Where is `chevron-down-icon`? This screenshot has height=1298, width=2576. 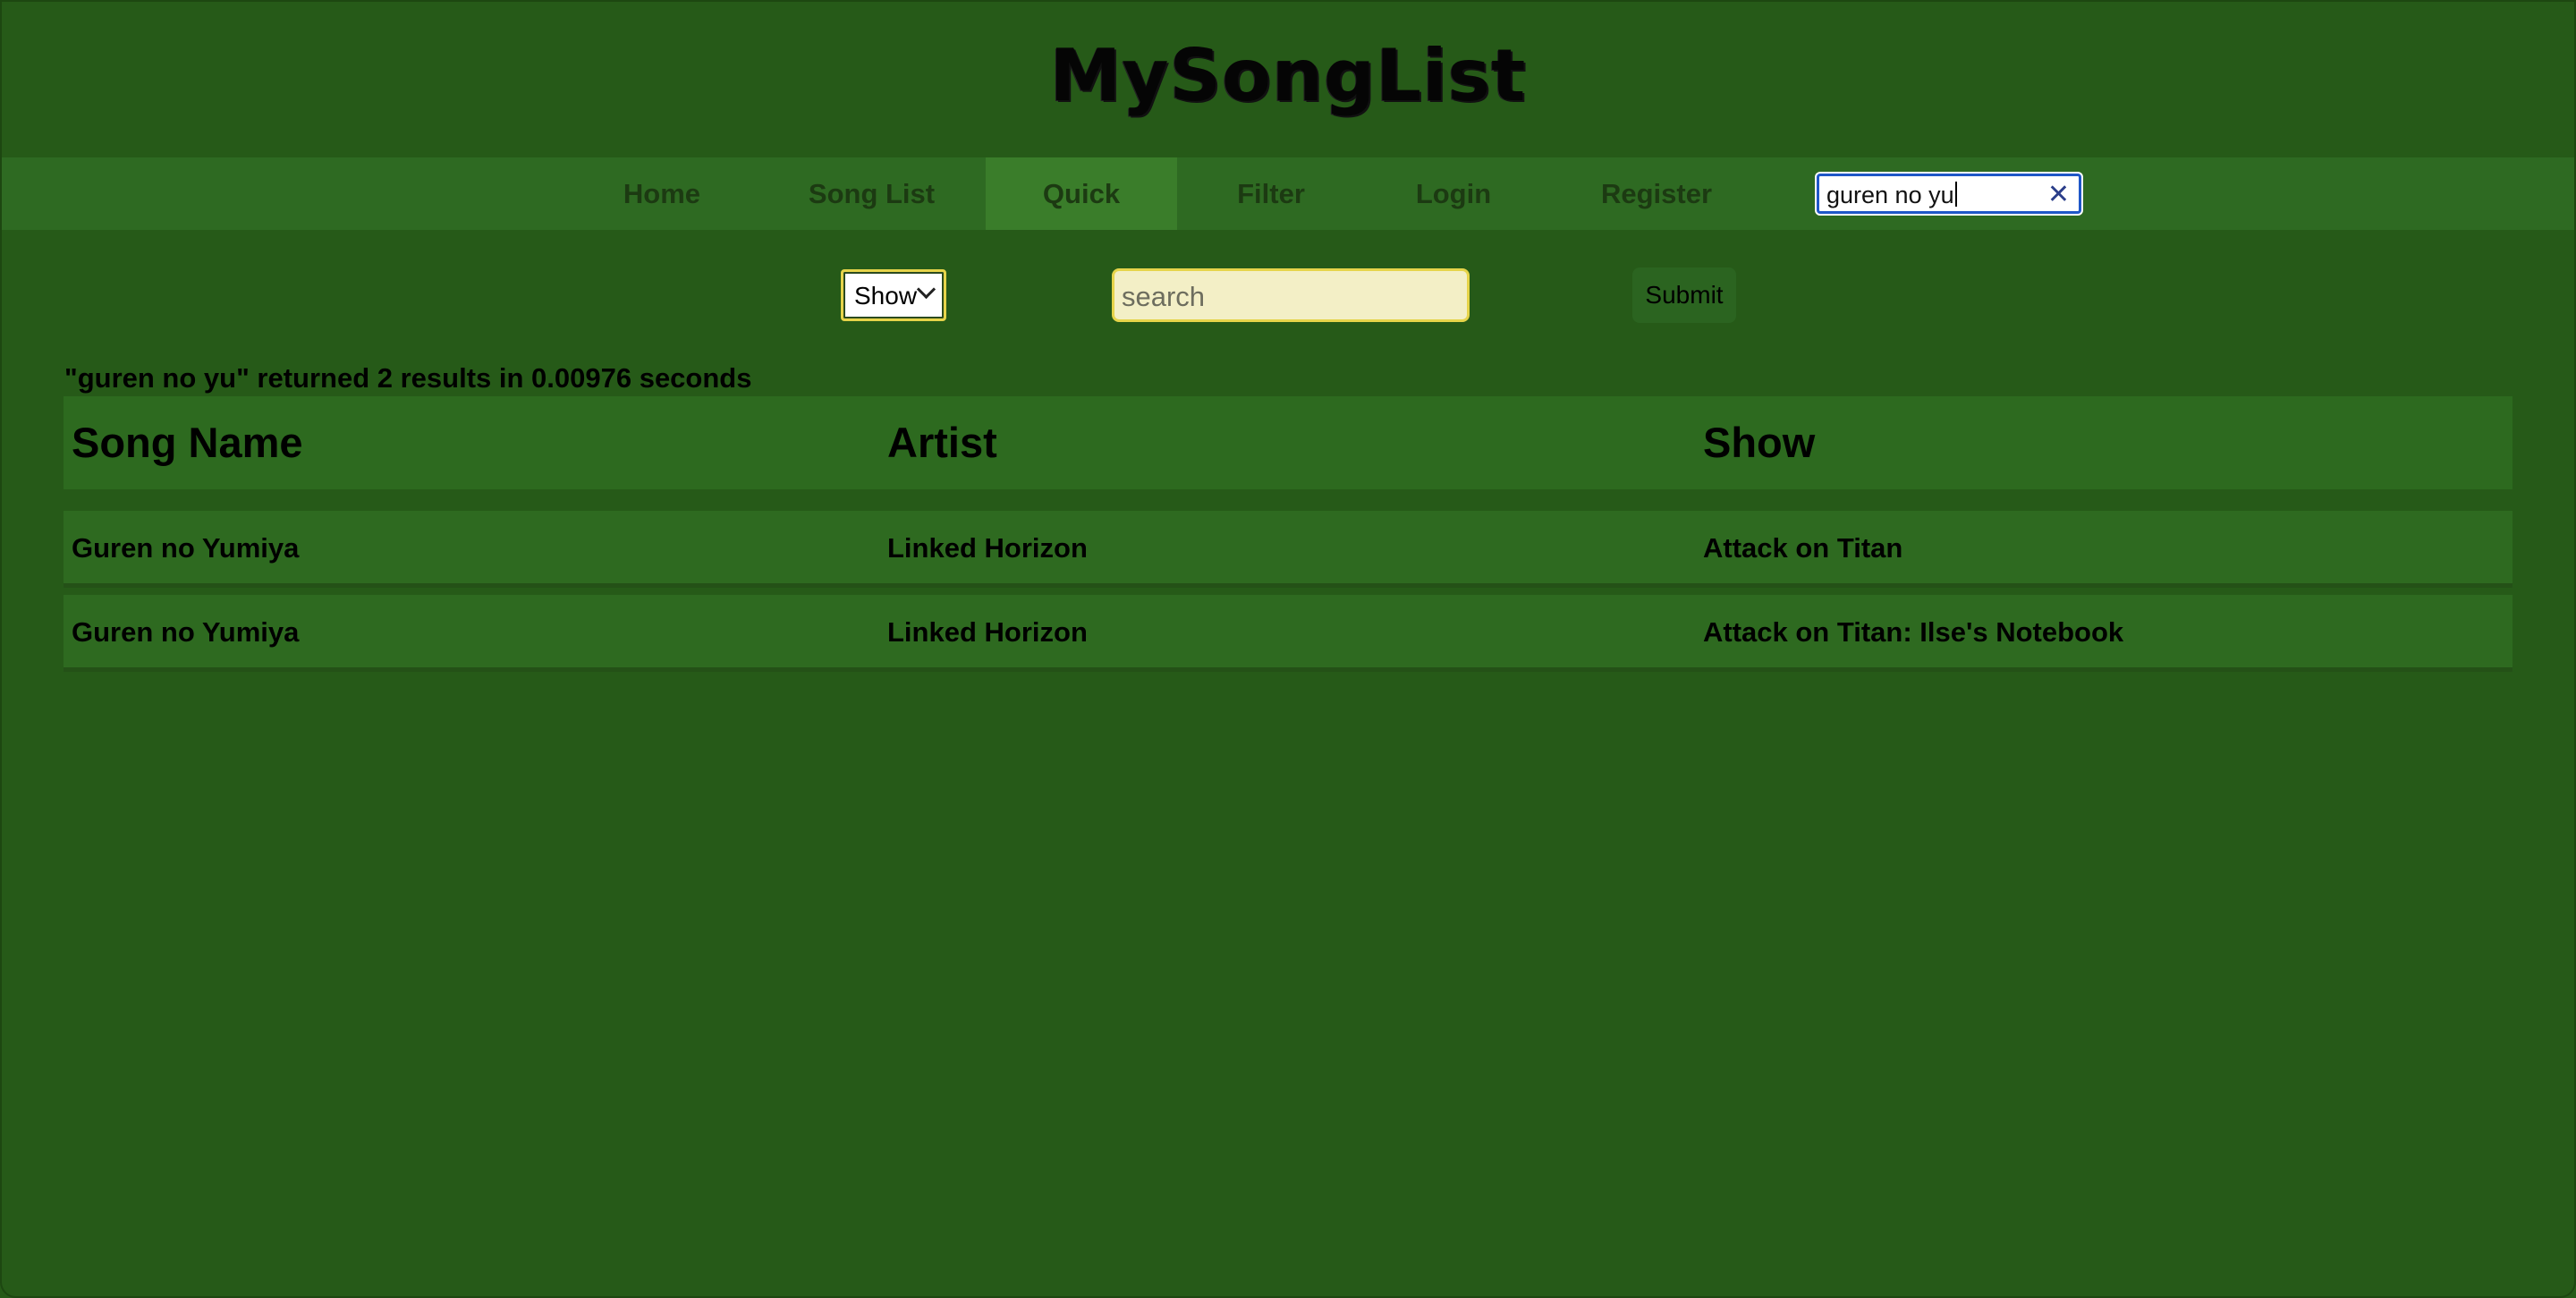
chevron-down-icon is located at coordinates (926, 290).